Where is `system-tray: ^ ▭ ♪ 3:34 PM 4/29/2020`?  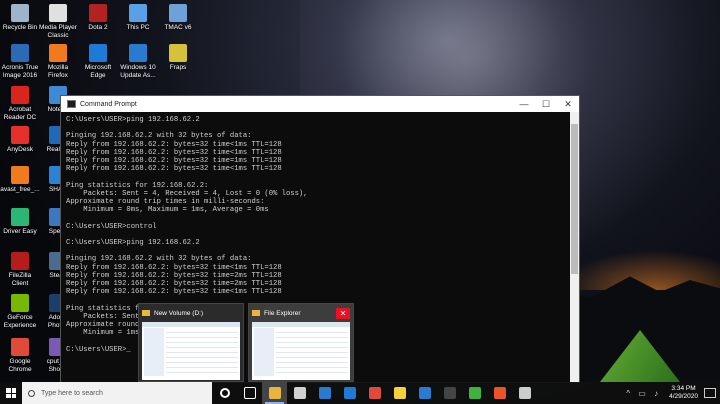
system-tray: ^ ▭ ♪ 3:34 PM 4/29/2020 is located at coordinates (670, 393).